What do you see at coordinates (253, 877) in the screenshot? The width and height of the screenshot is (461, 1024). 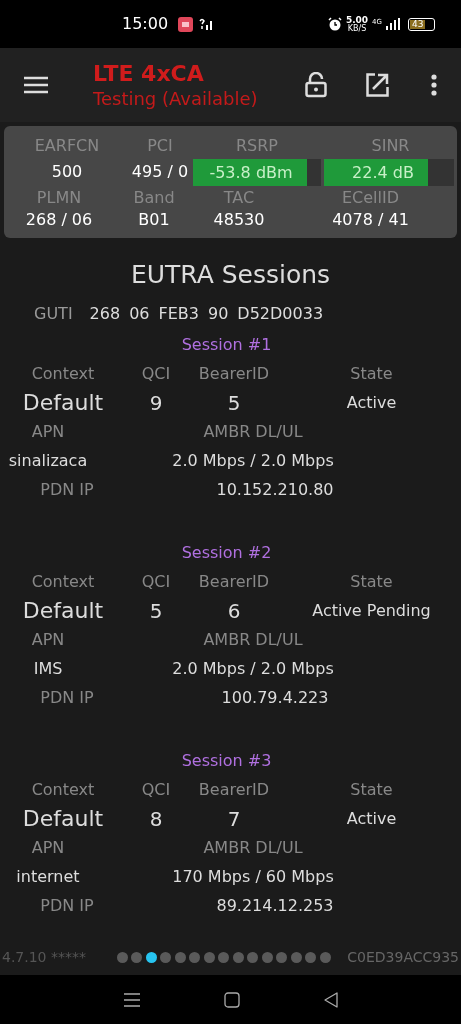 I see `ambr-value: 170 Mbps / 60 Mbps` at bounding box center [253, 877].